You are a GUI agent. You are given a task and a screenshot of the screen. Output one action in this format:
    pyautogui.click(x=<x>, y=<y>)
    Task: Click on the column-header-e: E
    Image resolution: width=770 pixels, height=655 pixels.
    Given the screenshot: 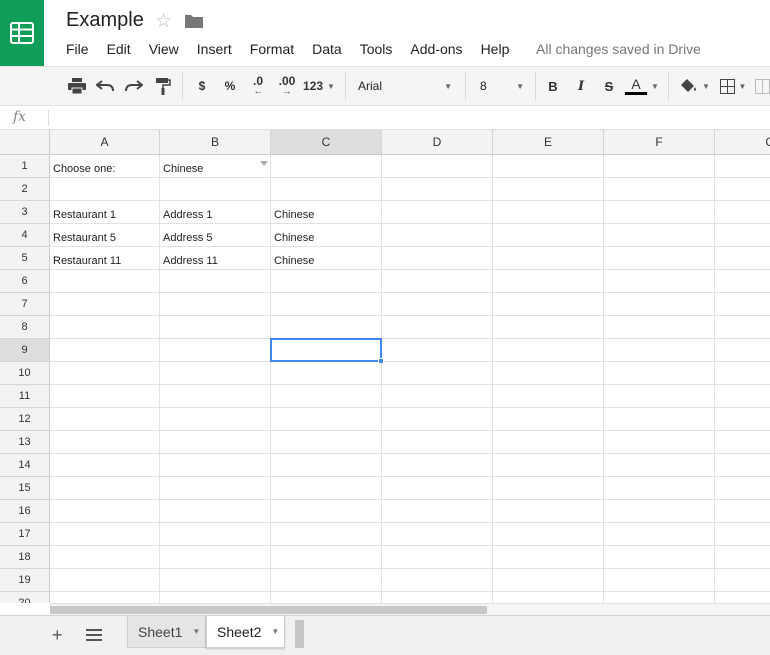 What is the action you would take?
    pyautogui.click(x=548, y=142)
    